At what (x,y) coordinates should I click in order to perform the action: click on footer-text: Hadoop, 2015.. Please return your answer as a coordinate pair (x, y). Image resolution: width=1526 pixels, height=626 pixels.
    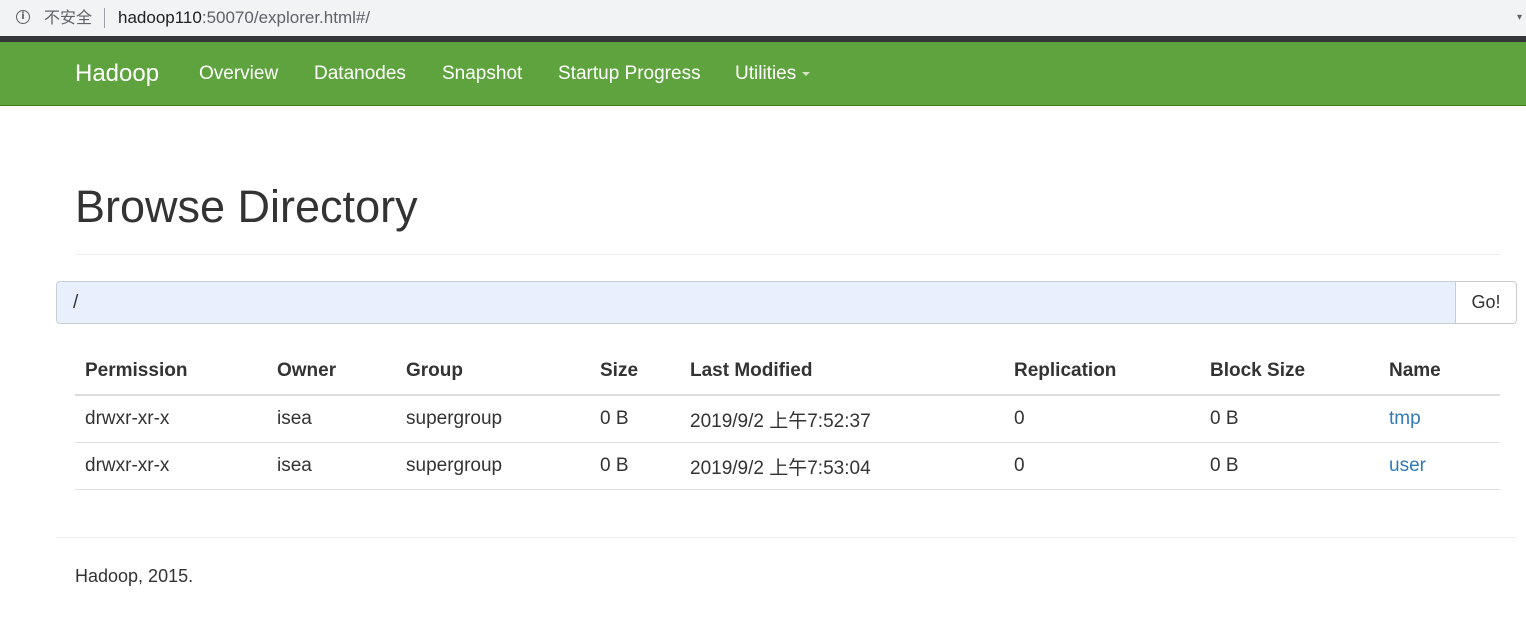
    Looking at the image, I should click on (134, 576).